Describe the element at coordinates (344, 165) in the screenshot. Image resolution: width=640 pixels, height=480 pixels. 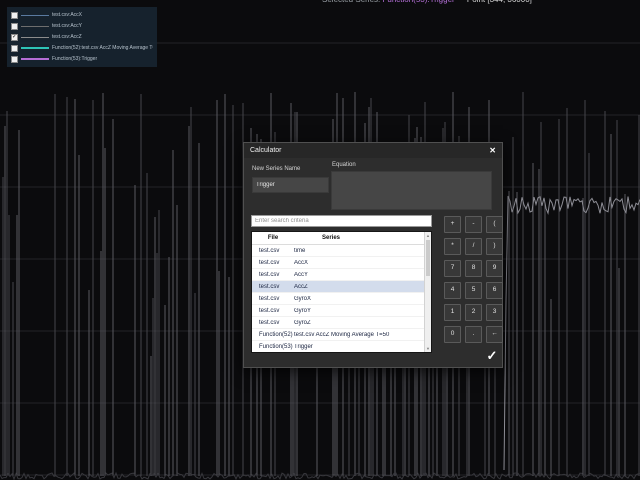
I see `equation-label: Equation` at that location.